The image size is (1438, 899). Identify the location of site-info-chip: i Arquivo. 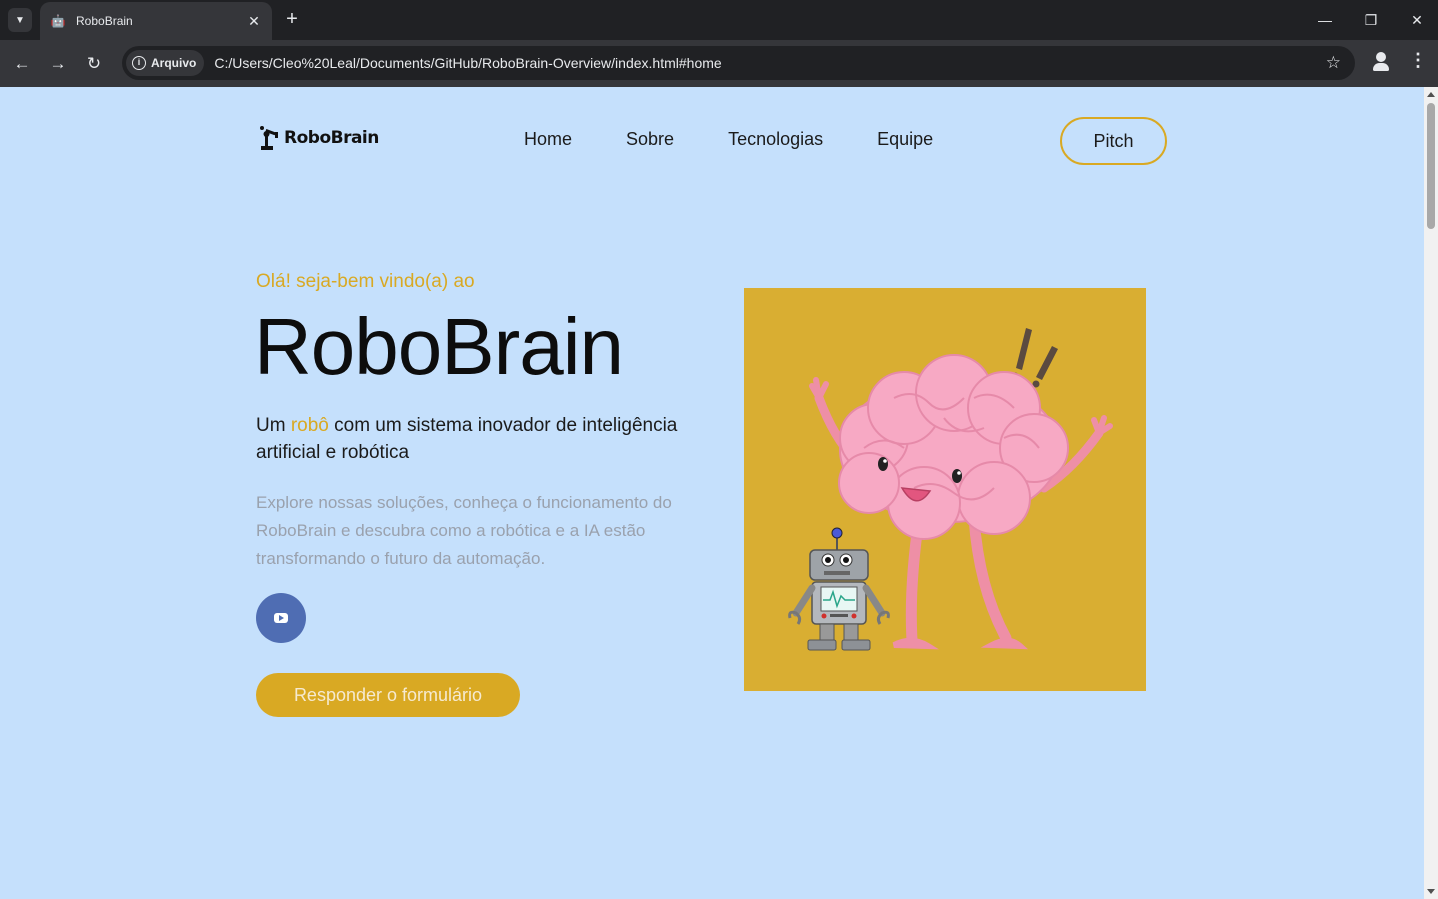
(165, 63).